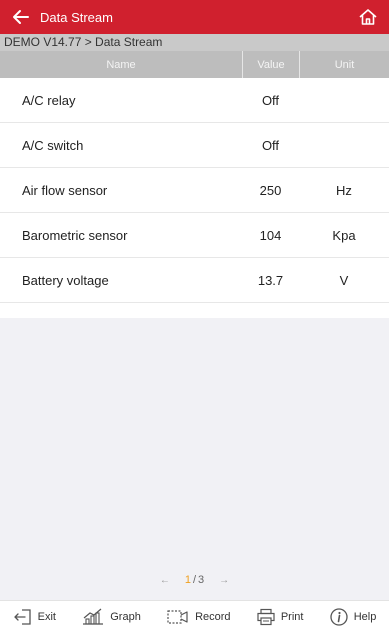 The image size is (389, 632). Describe the element at coordinates (213, 616) in the screenshot. I see `record-label: Record` at that location.